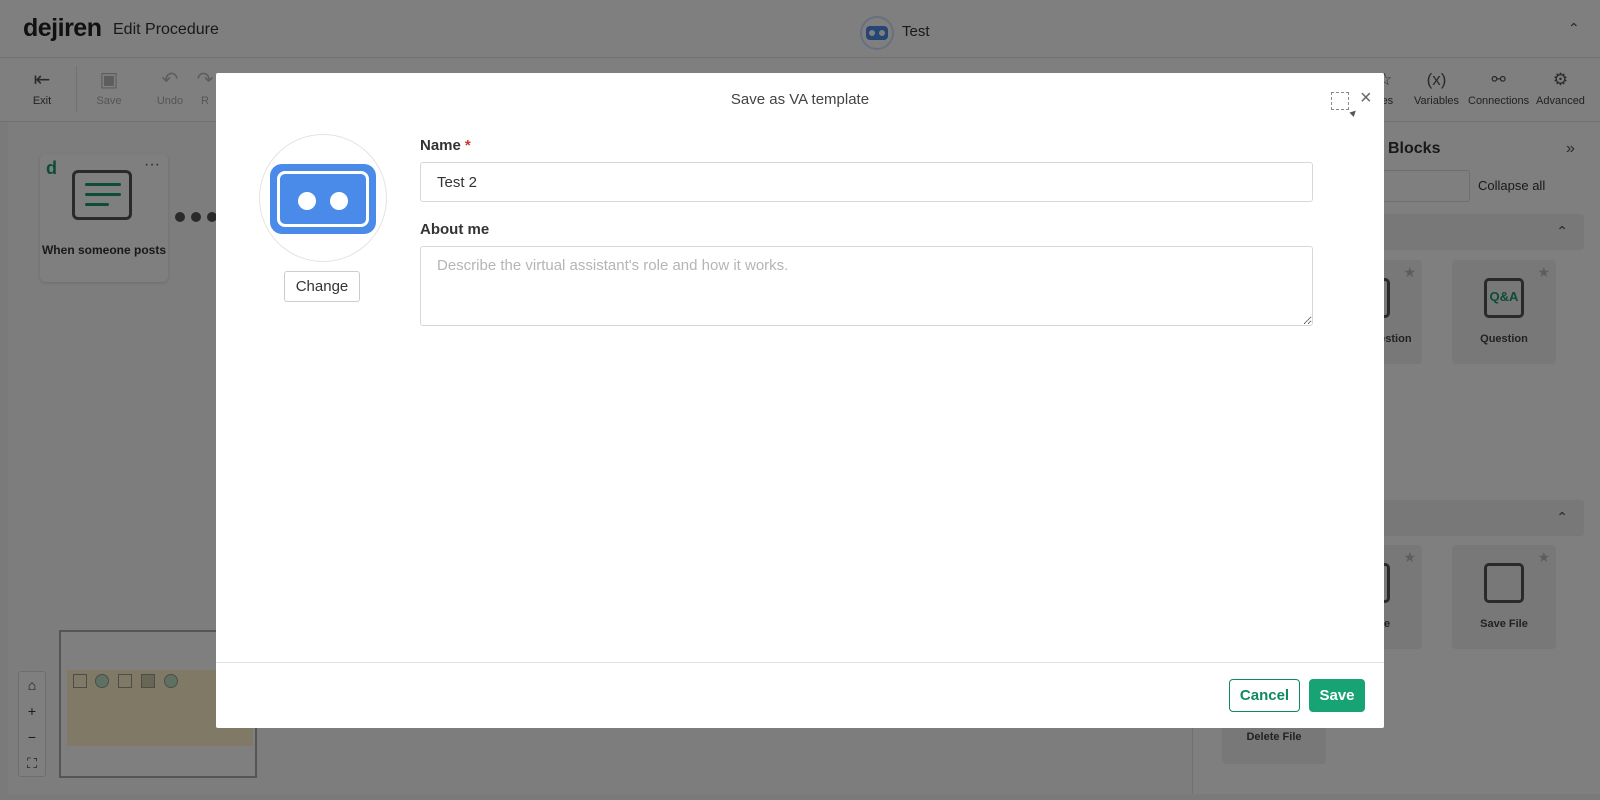 The height and width of the screenshot is (800, 1600). I want to click on required-marker: *, so click(467, 145).